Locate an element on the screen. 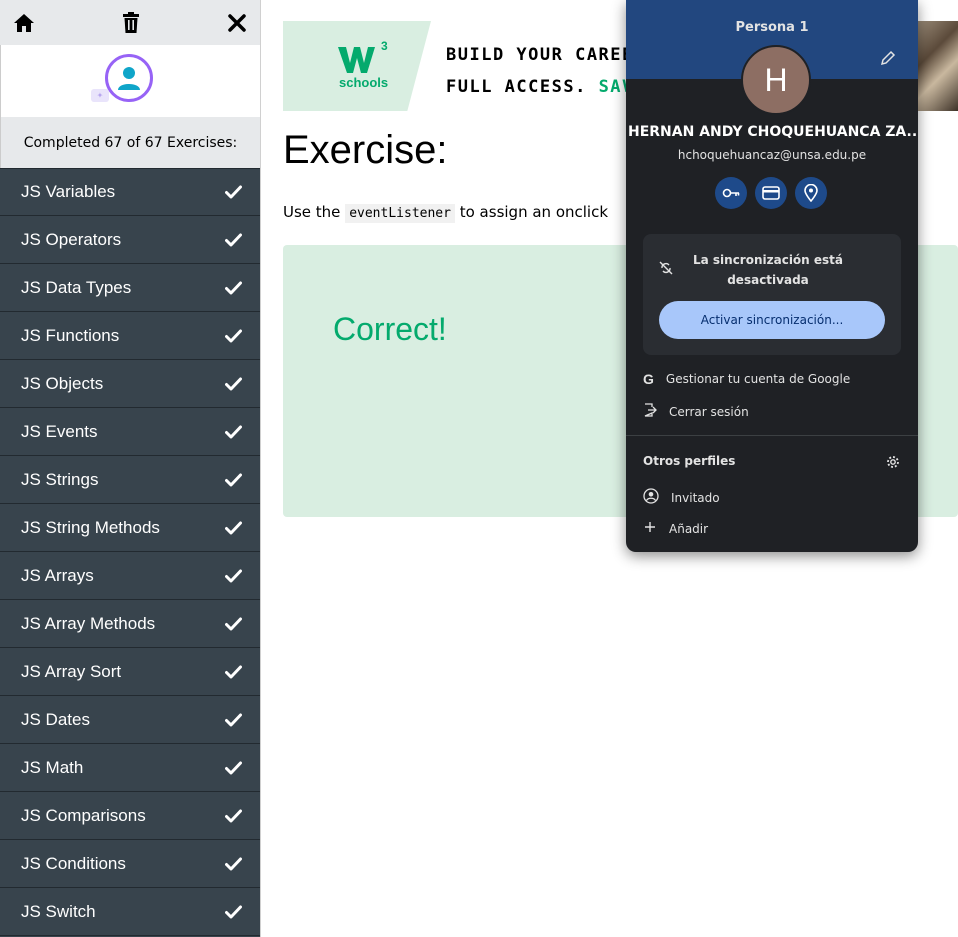 This screenshot has width=958, height=937. sign-out-label: Cerrar sesión is located at coordinates (709, 411).